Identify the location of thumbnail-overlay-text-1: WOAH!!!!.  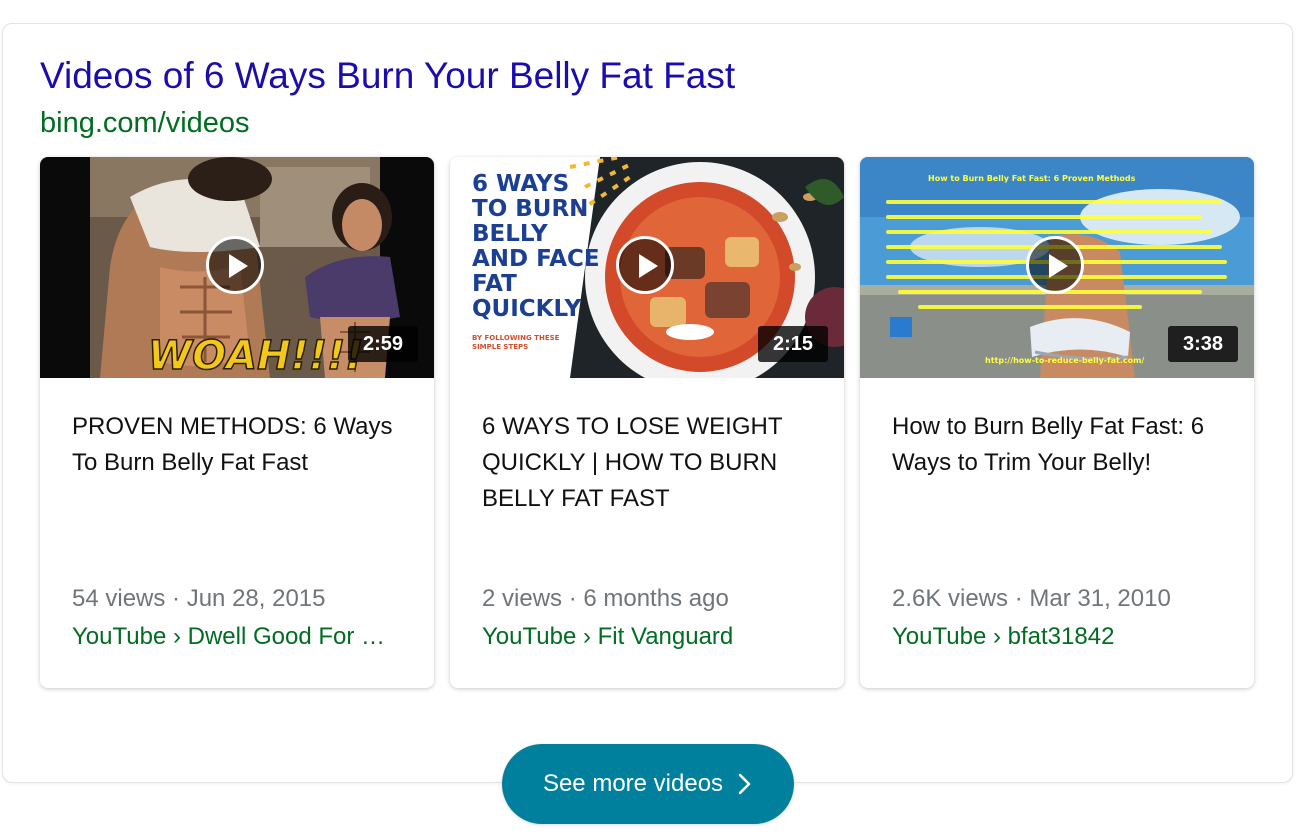
(256, 355).